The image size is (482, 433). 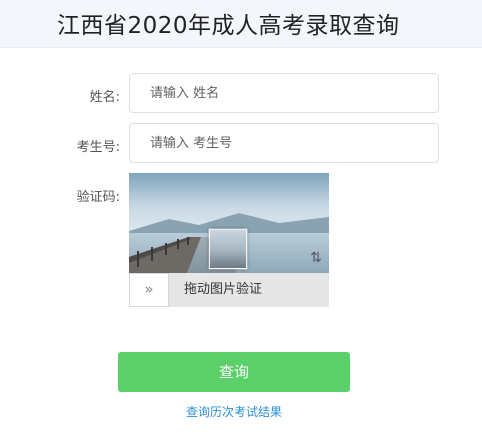 What do you see at coordinates (228, 26) in the screenshot?
I see `page-title: 江西省2020年成人高考录取查询` at bounding box center [228, 26].